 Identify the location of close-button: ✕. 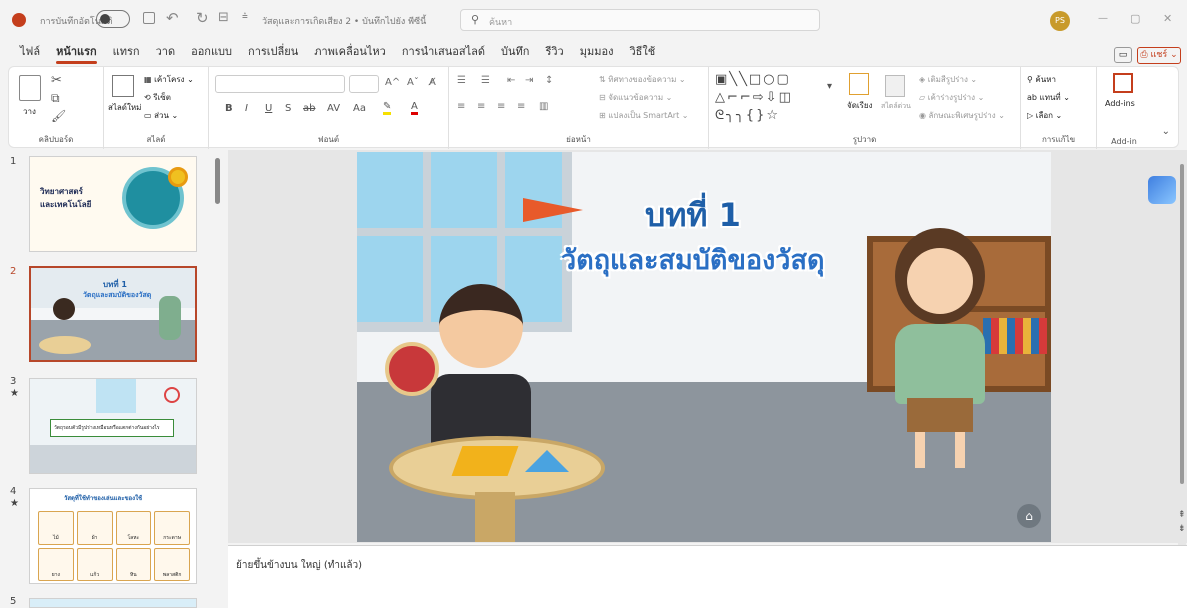
(1167, 18).